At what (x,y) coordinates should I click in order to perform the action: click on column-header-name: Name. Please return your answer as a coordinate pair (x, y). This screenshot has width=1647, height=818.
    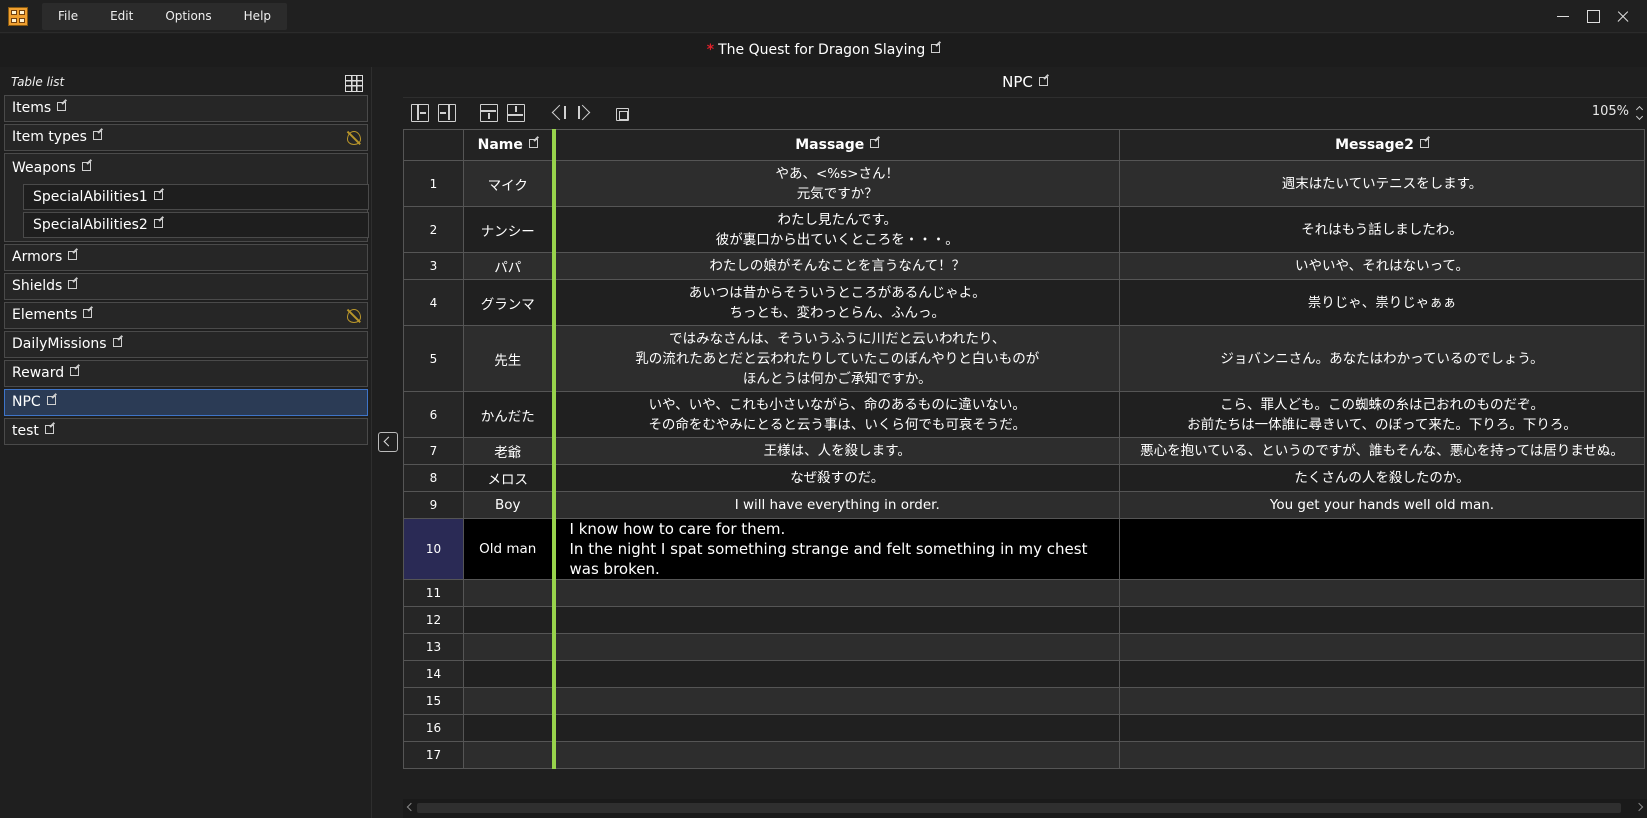
    Looking at the image, I should click on (509, 145).